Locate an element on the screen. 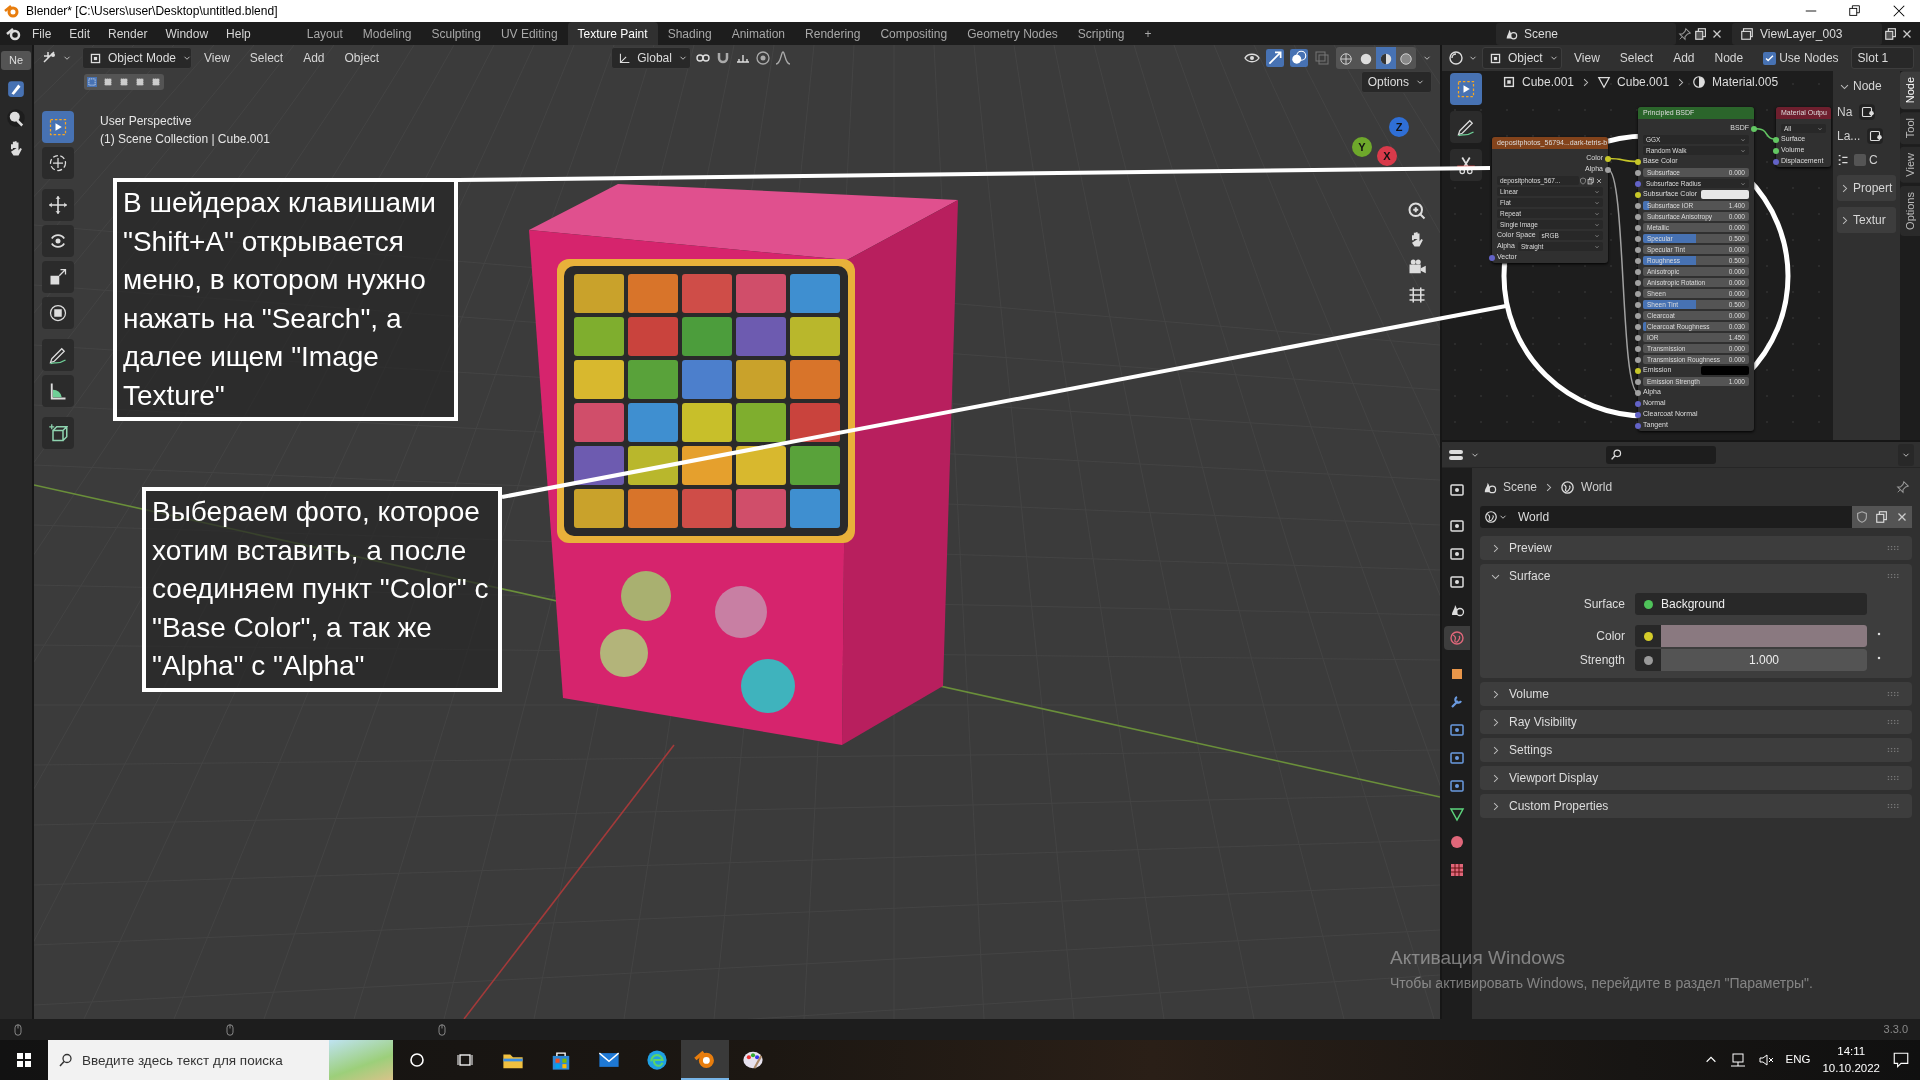 Image resolution: width=1920 pixels, height=1080 pixels. workspace-tab: Animation is located at coordinates (758, 33).